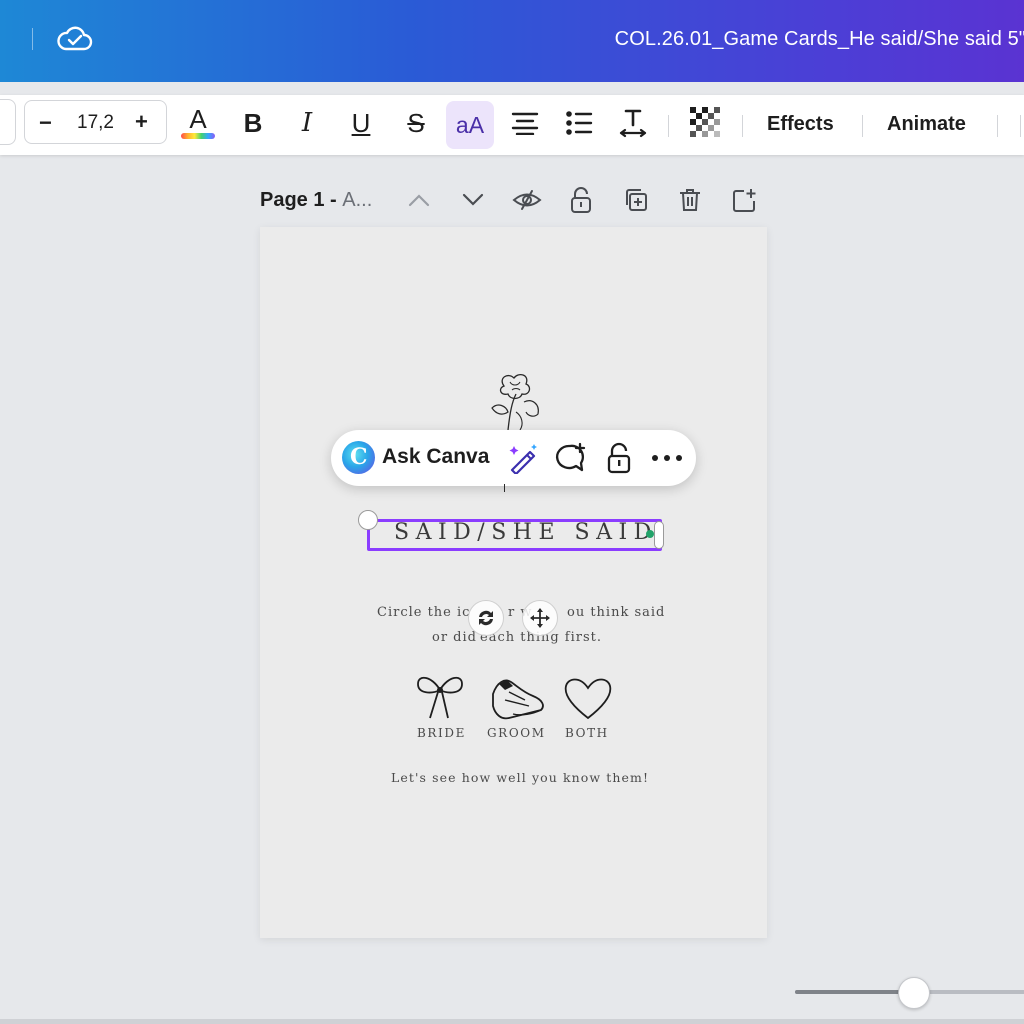 The width and height of the screenshot is (1024, 1024). I want to click on strikethrough-button: S, so click(416, 123).